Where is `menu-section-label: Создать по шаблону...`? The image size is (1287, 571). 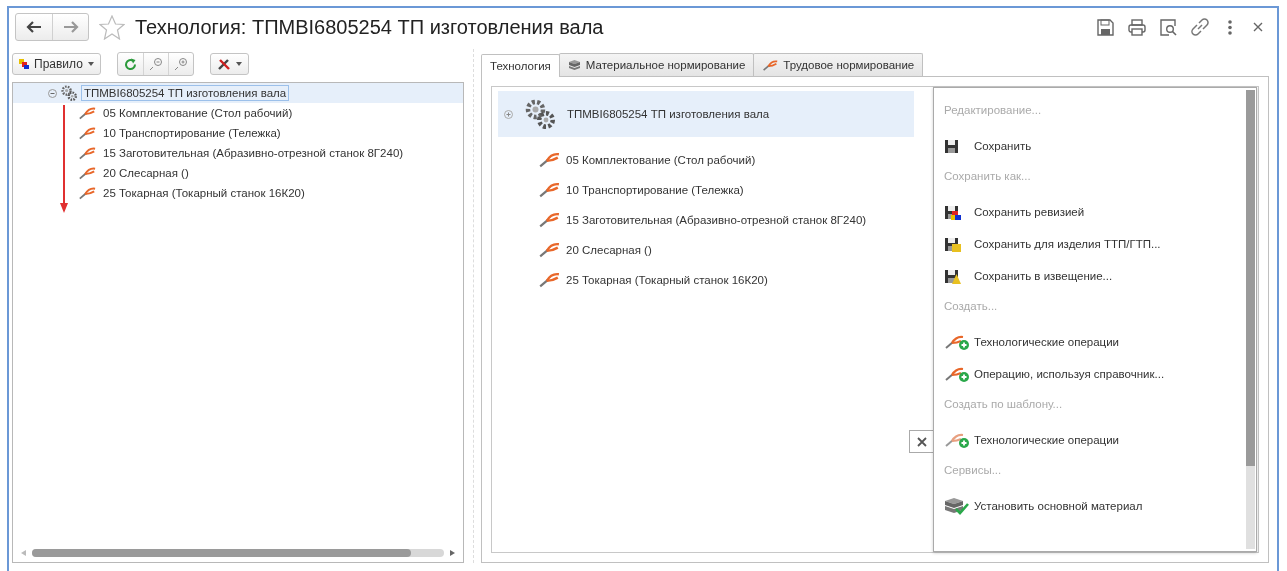
menu-section-label: Создать по шаблону... is located at coordinates (1003, 405).